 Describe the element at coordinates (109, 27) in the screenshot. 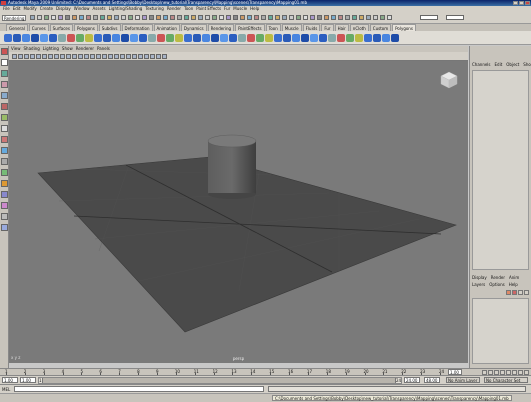

I see `shelf-tab-subdivs: Subdivs` at that location.